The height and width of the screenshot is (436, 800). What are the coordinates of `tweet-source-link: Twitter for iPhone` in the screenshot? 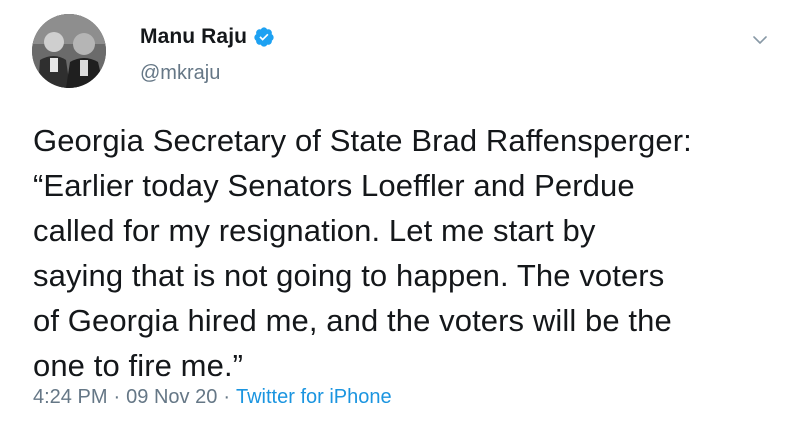 It's located at (314, 397).